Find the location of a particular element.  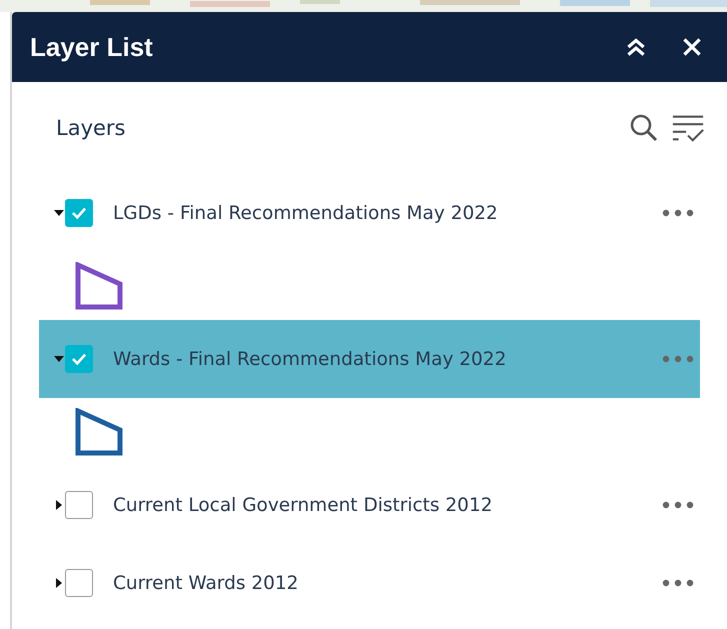

section-title: Layers is located at coordinates (91, 128).